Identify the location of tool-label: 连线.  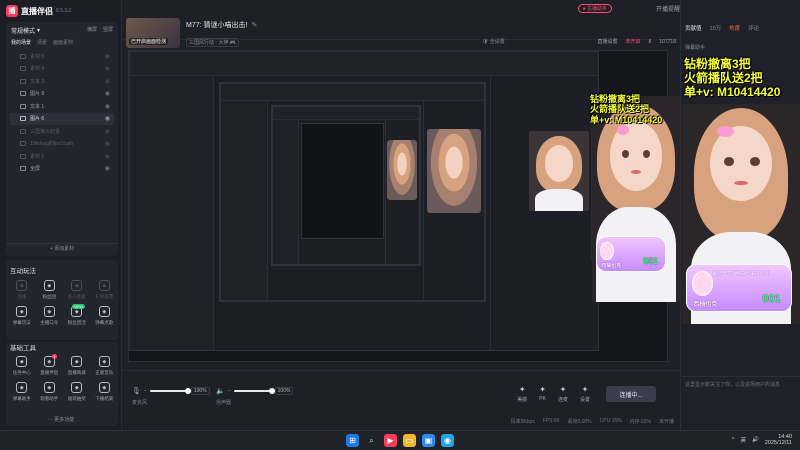
(22, 296).